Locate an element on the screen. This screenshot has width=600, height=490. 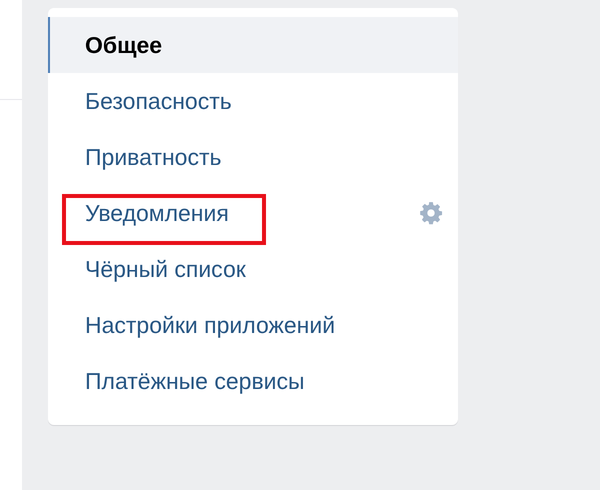
menu-label: Чёрный список is located at coordinates (165, 269).